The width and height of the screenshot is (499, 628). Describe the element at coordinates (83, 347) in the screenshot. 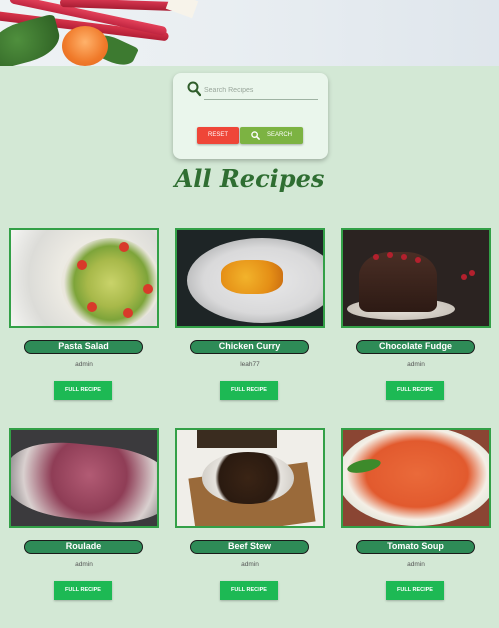

I see `recipe-name: Pasta Salad` at that location.